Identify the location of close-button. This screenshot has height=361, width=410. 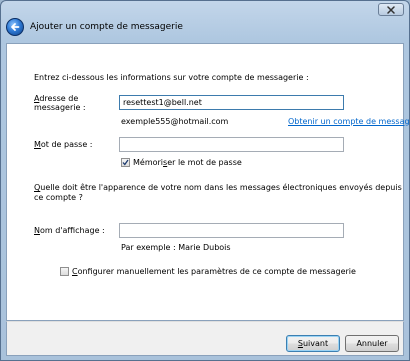
(391, 9).